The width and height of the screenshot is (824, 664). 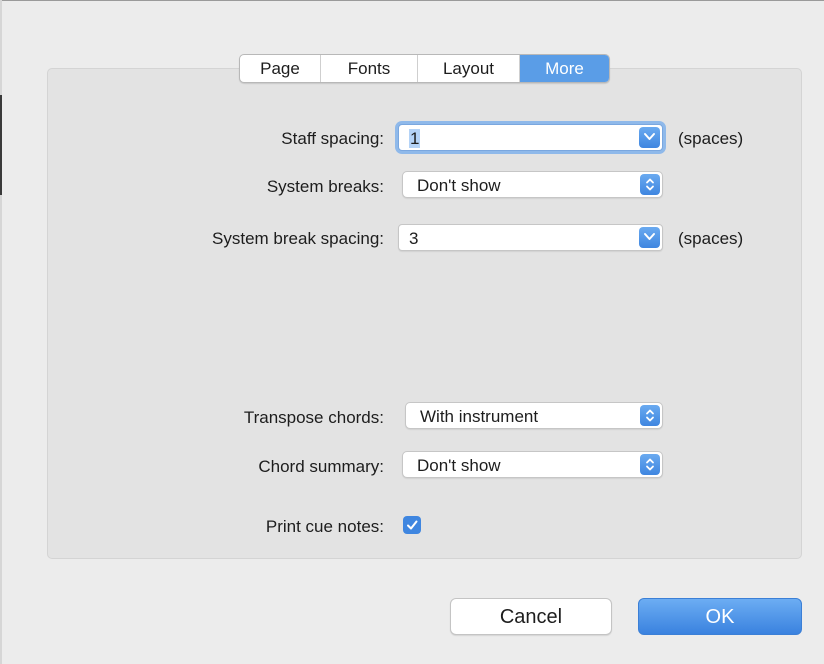 I want to click on tab-fonts: Fonts, so click(x=369, y=68).